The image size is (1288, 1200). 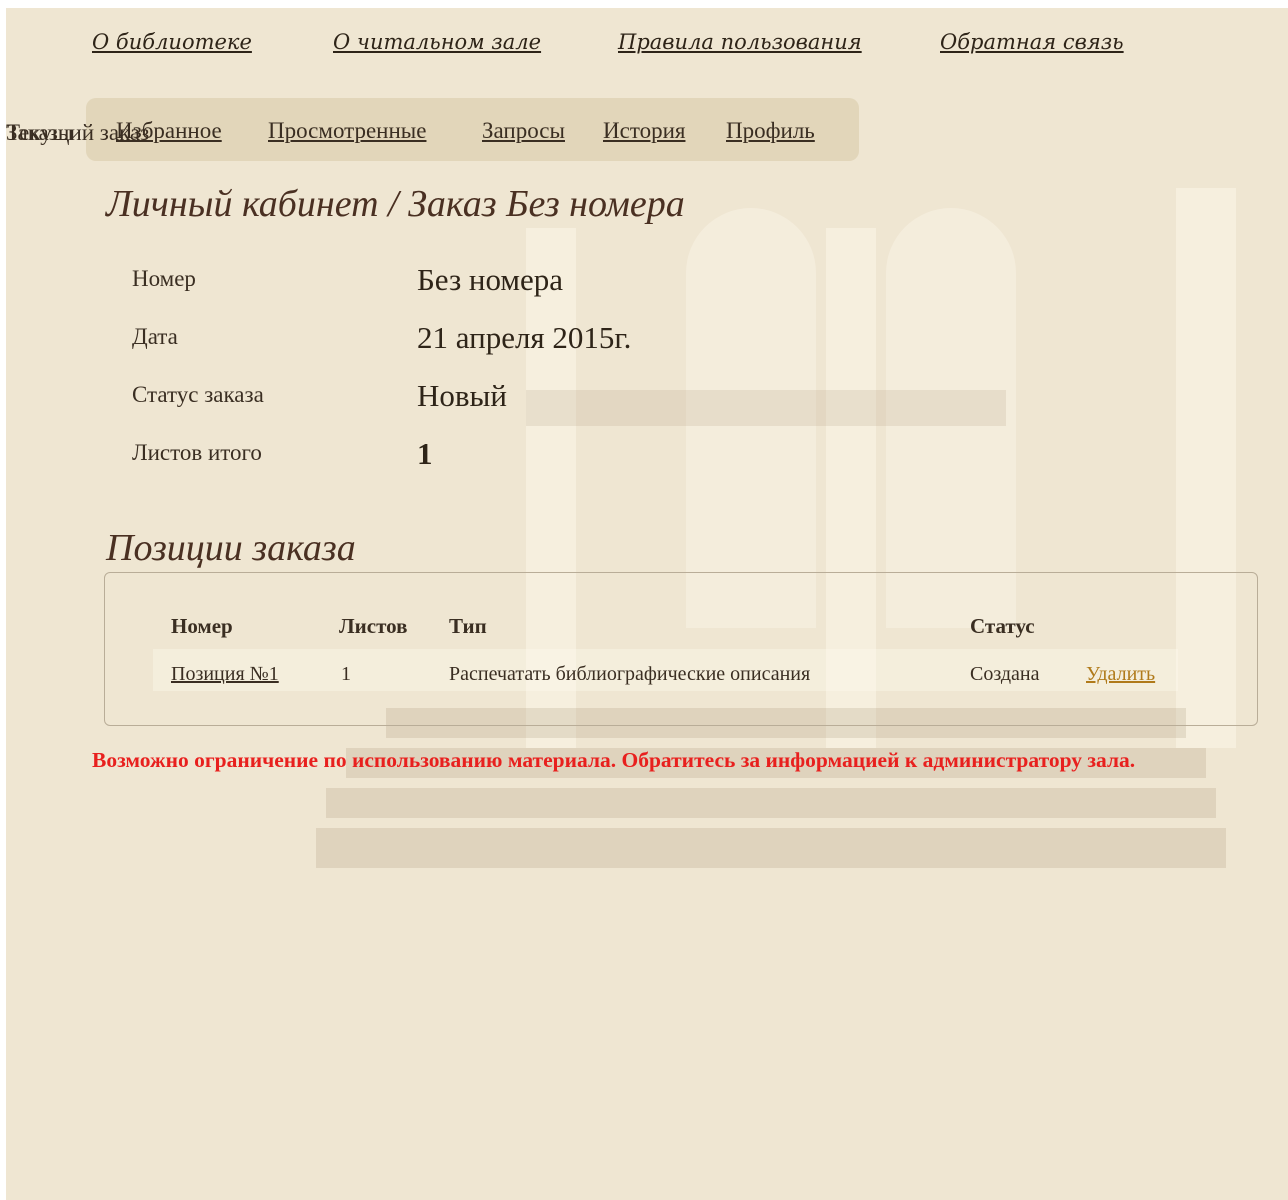 What do you see at coordinates (77, 133) in the screenshot?
I see `nav-current-order: Текущий заказ` at bounding box center [77, 133].